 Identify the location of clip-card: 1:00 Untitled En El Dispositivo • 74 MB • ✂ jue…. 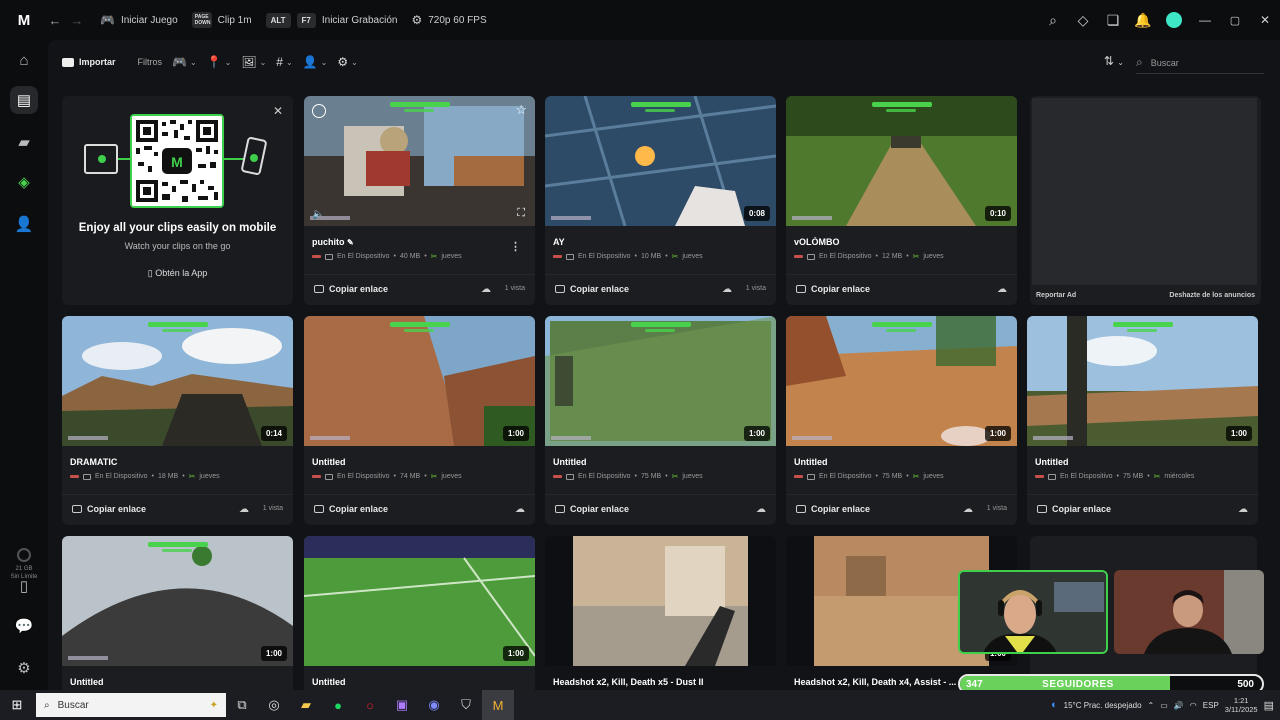
(419, 420).